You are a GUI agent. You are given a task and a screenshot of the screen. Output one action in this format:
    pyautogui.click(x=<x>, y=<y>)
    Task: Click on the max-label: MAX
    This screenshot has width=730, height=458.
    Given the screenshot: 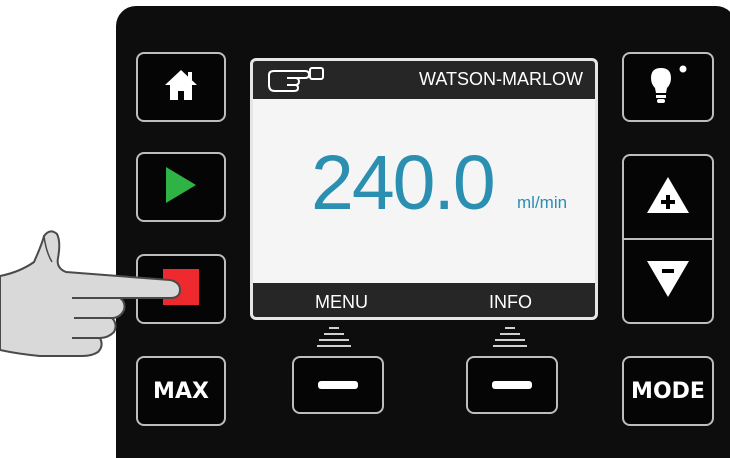 What is the action you would take?
    pyautogui.click(x=181, y=391)
    